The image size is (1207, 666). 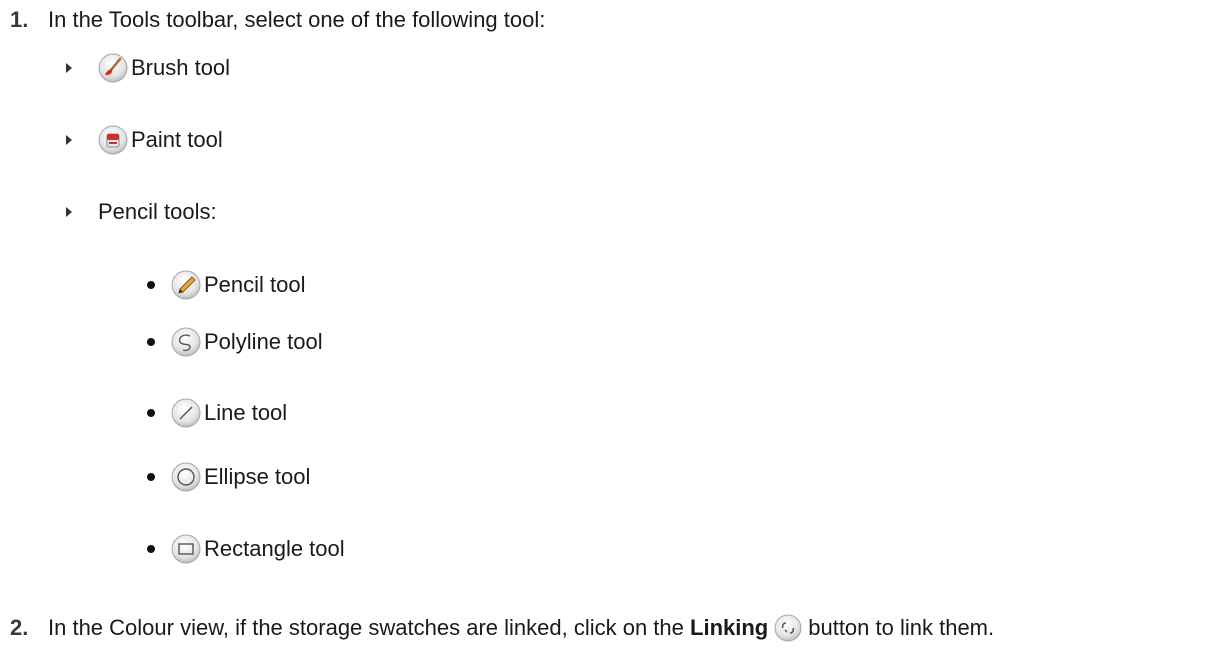 I want to click on list-item-paint-tool: Paint tool, so click(x=143, y=140).